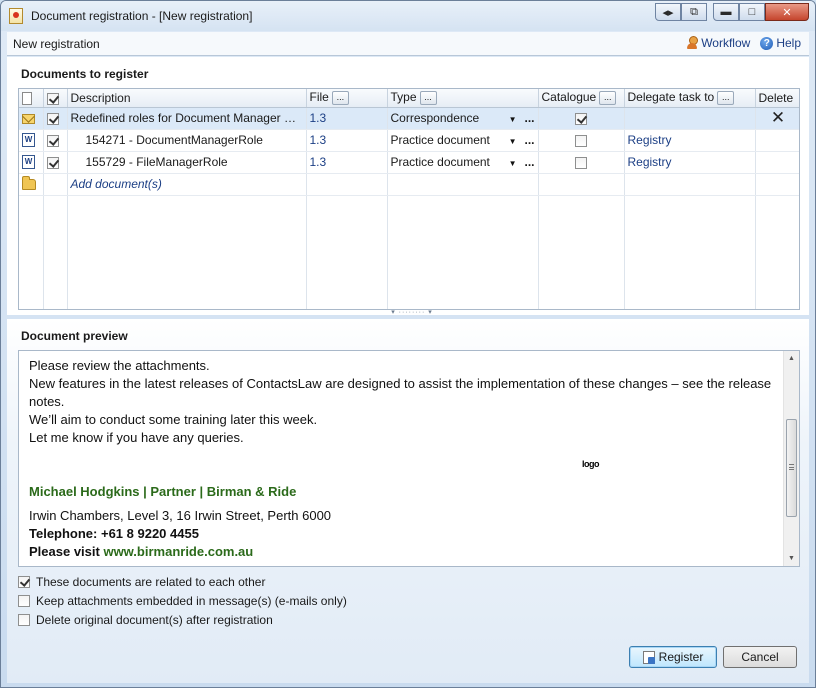  Describe the element at coordinates (791, 468) in the screenshot. I see `scroll-thumb` at that location.